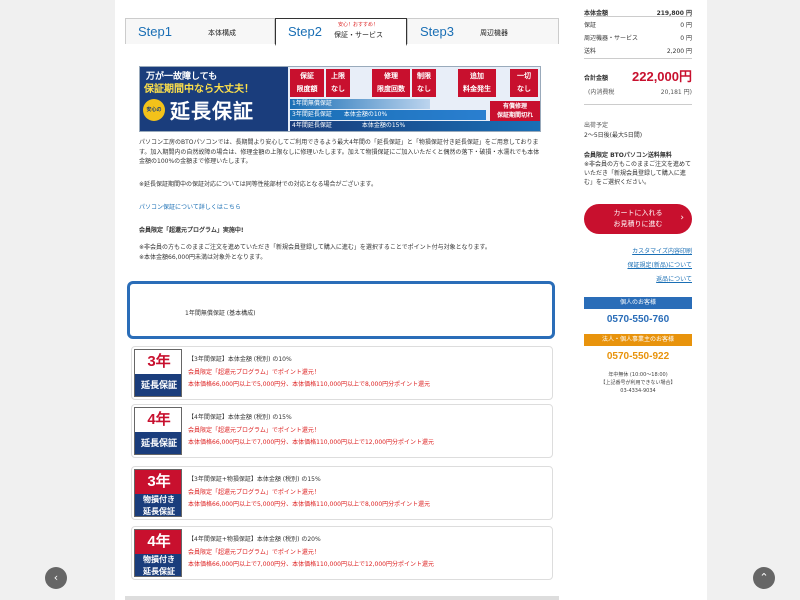 This screenshot has width=800, height=600. Describe the element at coordinates (638, 219) in the screenshot. I see `add-to-cart-button: カートに入れる お見積りに進む ›` at that location.